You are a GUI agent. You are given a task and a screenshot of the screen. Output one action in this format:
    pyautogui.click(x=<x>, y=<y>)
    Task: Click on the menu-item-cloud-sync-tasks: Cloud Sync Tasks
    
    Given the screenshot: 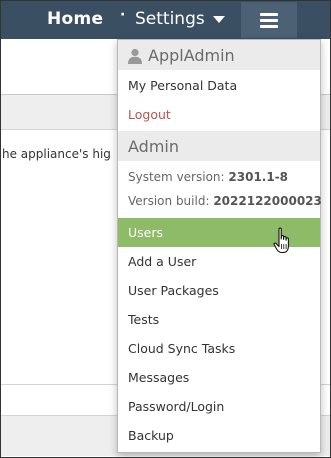 What is the action you would take?
    pyautogui.click(x=219, y=348)
    